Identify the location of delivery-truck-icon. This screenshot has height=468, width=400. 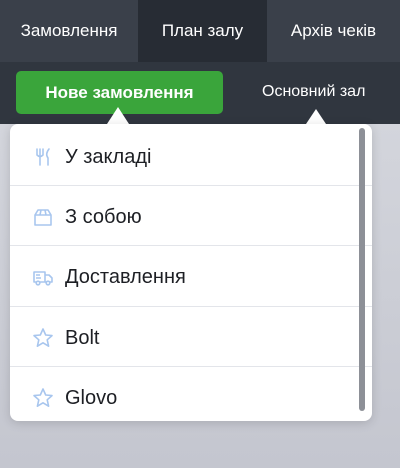
(43, 277).